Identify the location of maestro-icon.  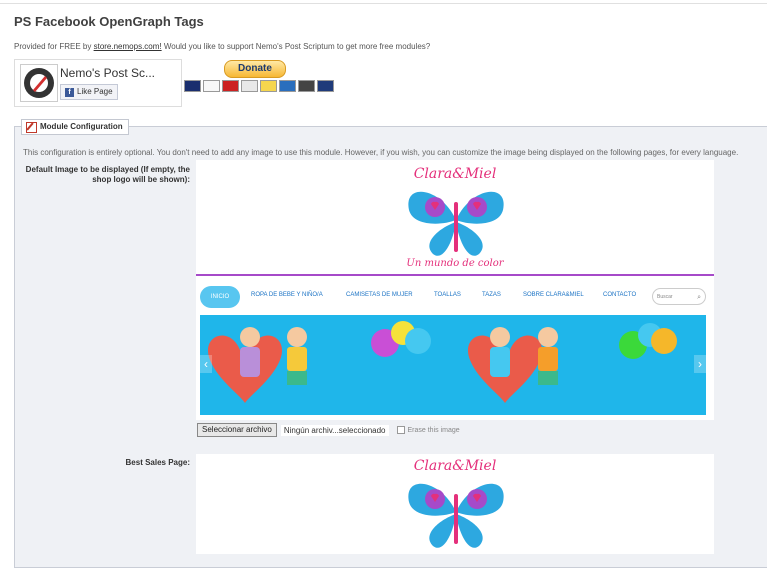
(230, 86).